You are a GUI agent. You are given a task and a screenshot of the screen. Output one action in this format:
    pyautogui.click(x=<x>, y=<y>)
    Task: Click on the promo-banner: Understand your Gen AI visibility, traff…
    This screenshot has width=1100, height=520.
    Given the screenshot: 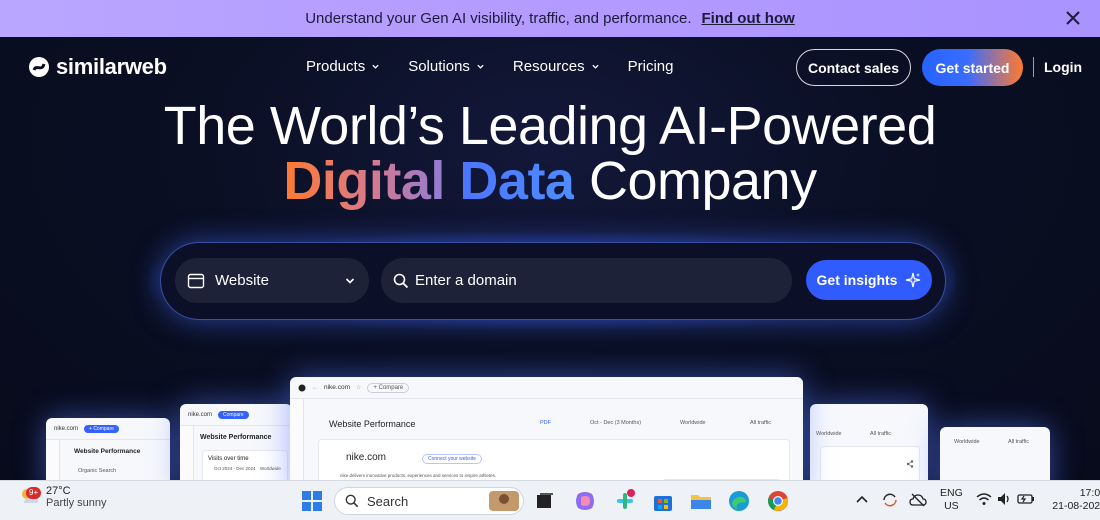 What is the action you would take?
    pyautogui.click(x=550, y=18)
    